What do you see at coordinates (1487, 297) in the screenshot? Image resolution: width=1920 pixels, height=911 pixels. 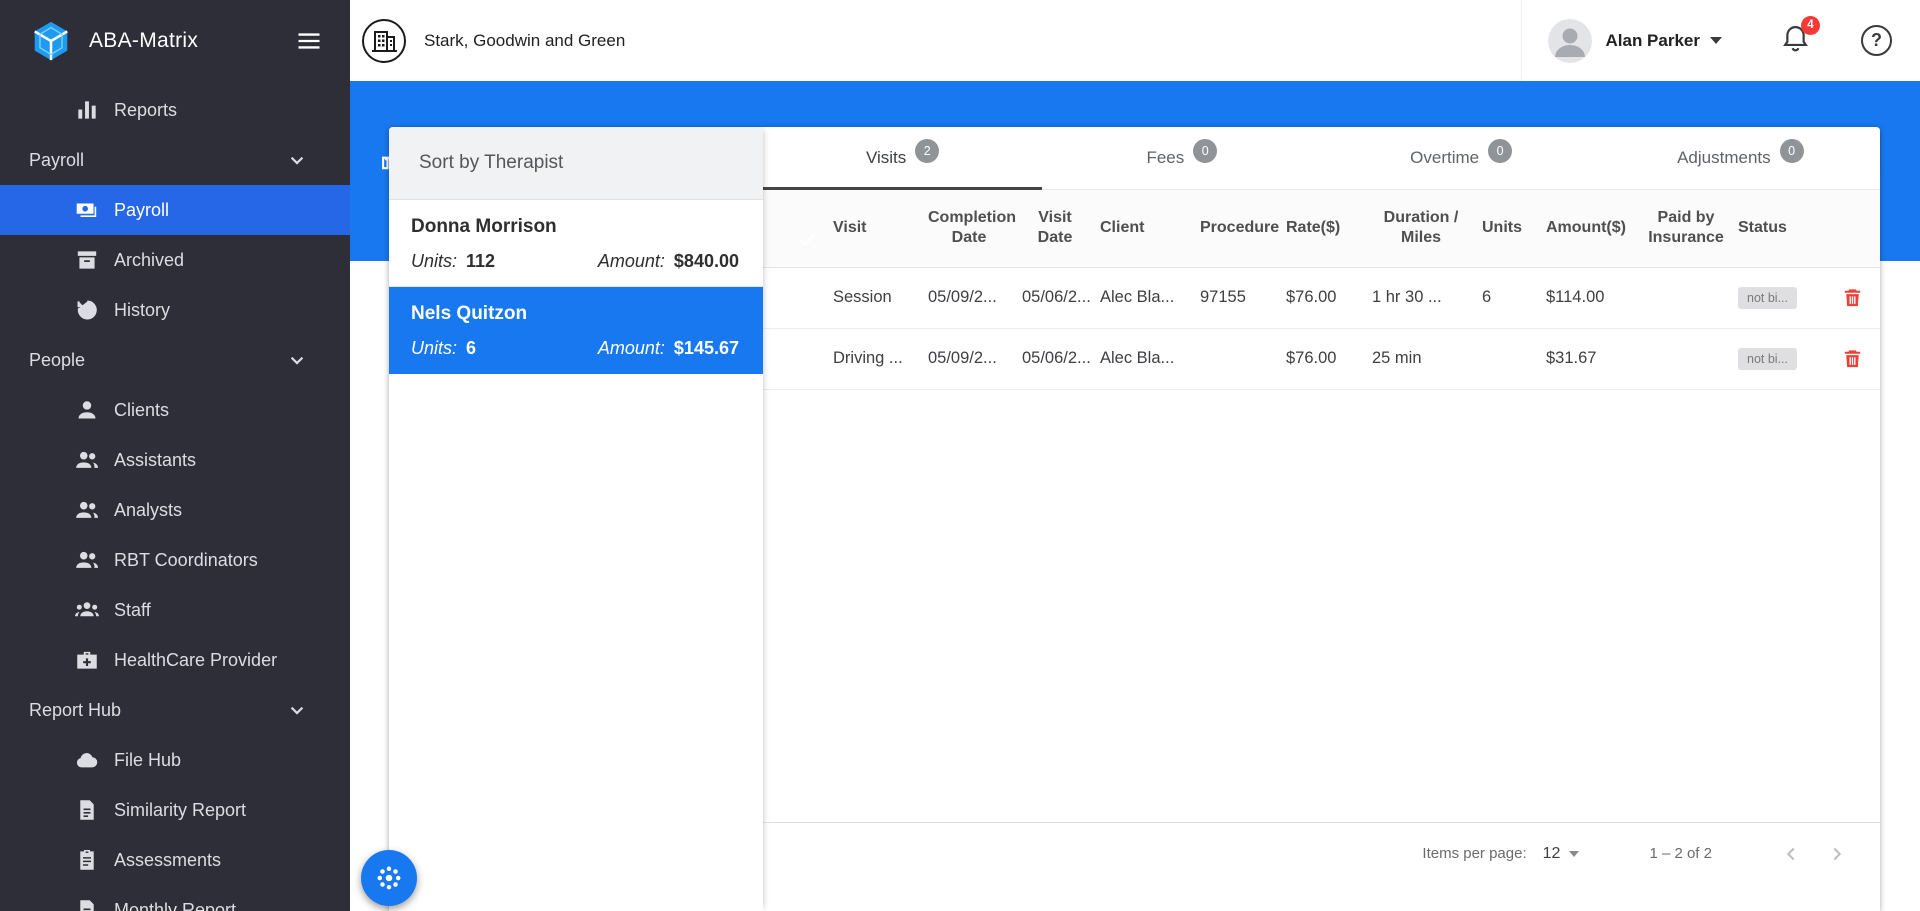 I see `cell-units: 6` at bounding box center [1487, 297].